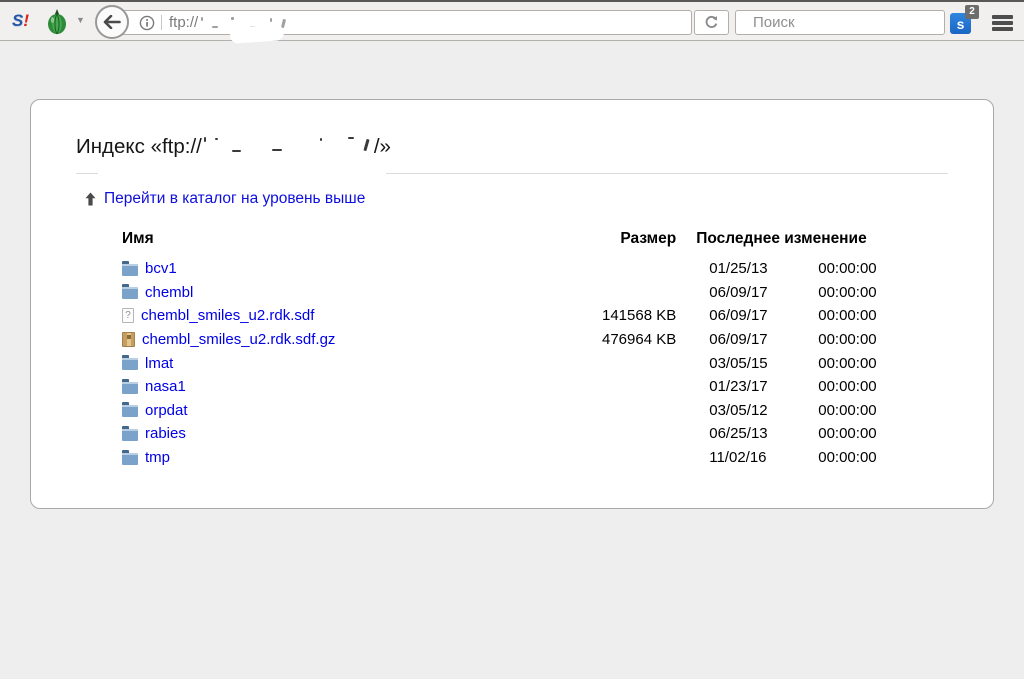  Describe the element at coordinates (128, 340) in the screenshot. I see `archive-icon` at that location.